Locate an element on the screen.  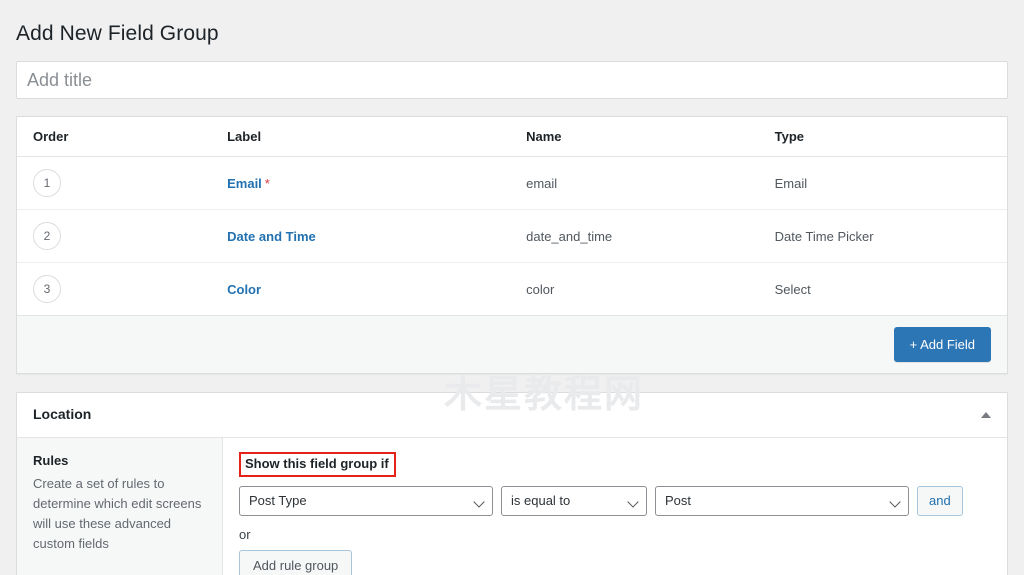
or-separator: or is located at coordinates (245, 534).